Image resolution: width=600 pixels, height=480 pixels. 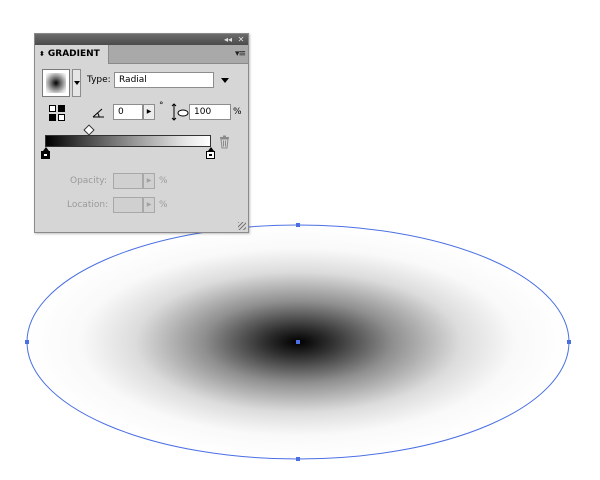 I want to click on opacity-label: Opacity:, so click(x=88, y=181).